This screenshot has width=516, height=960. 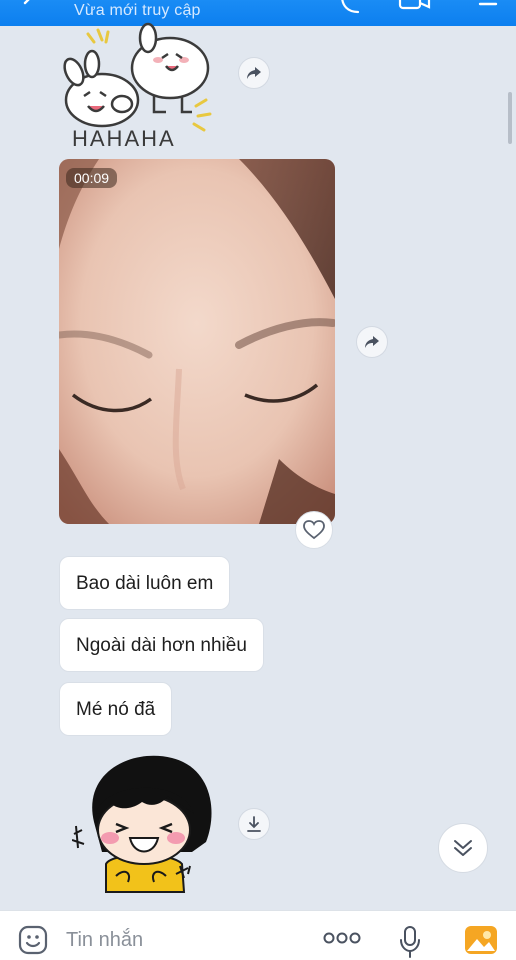 I want to click on message-bubble: Bao dài luôn em, so click(x=145, y=583).